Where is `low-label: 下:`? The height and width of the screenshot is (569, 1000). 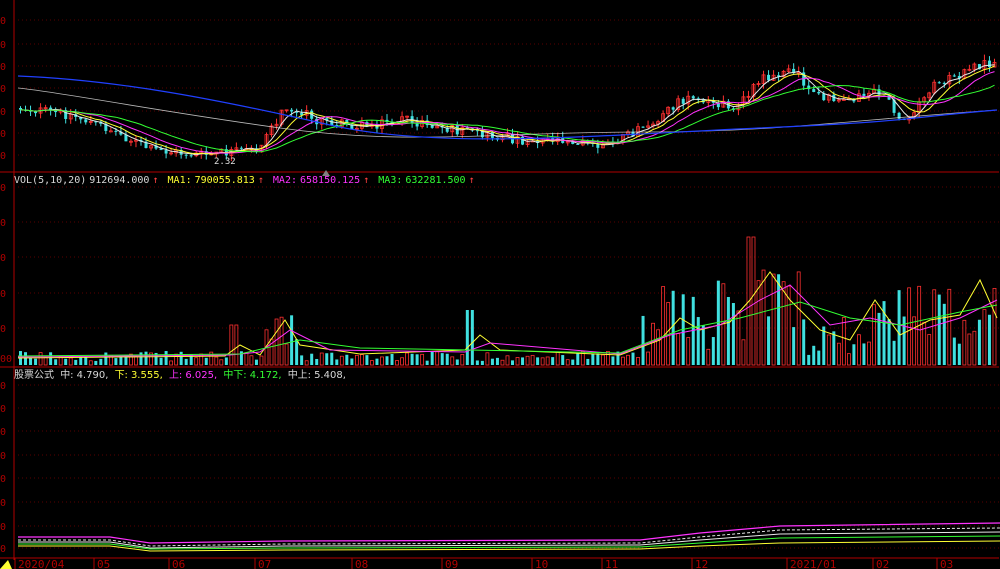
low-label: 下: is located at coordinates (121, 375).